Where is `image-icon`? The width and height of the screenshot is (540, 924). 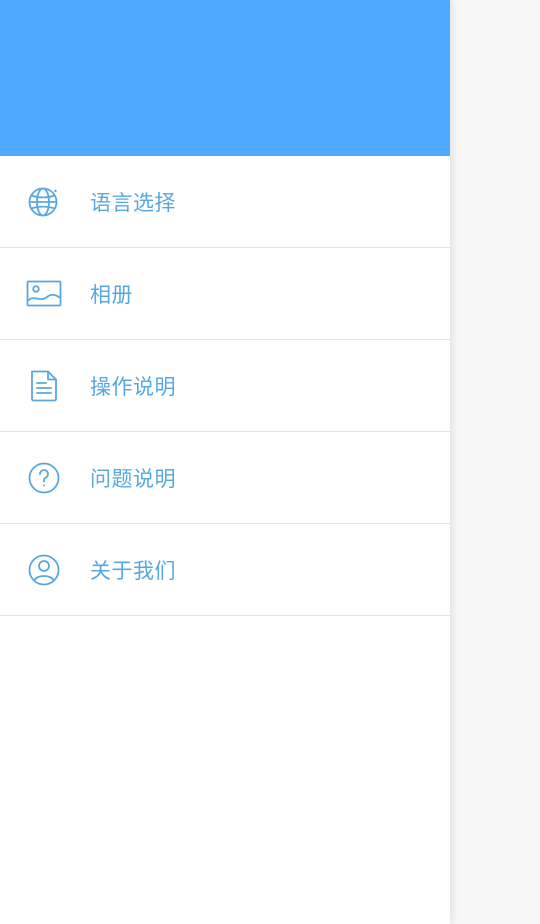 image-icon is located at coordinates (44, 294).